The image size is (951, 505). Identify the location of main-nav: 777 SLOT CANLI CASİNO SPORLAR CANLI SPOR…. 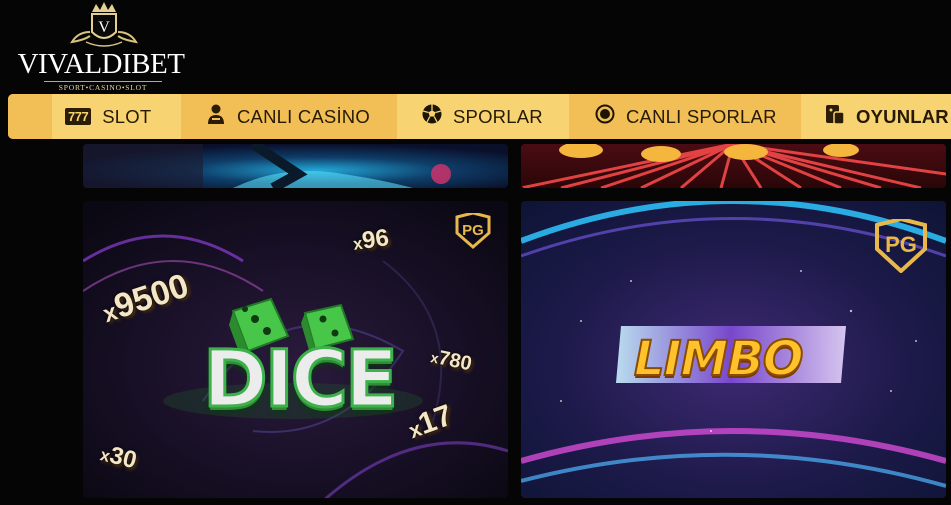
(479, 116).